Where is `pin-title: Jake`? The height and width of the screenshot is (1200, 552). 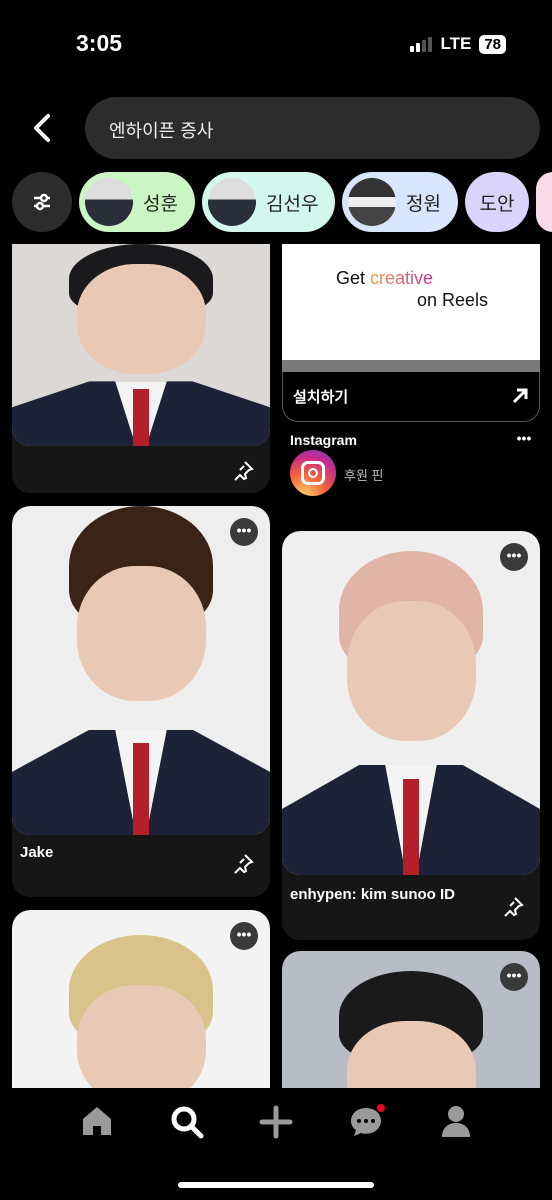
pin-title: Jake is located at coordinates (37, 852).